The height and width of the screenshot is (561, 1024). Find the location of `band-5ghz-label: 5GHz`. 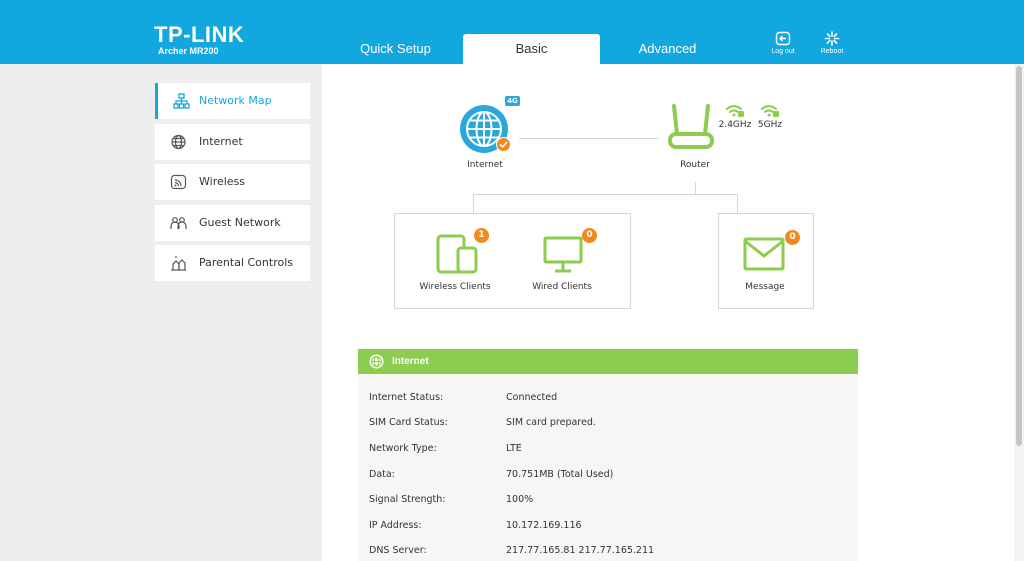

band-5ghz-label: 5GHz is located at coordinates (770, 125).